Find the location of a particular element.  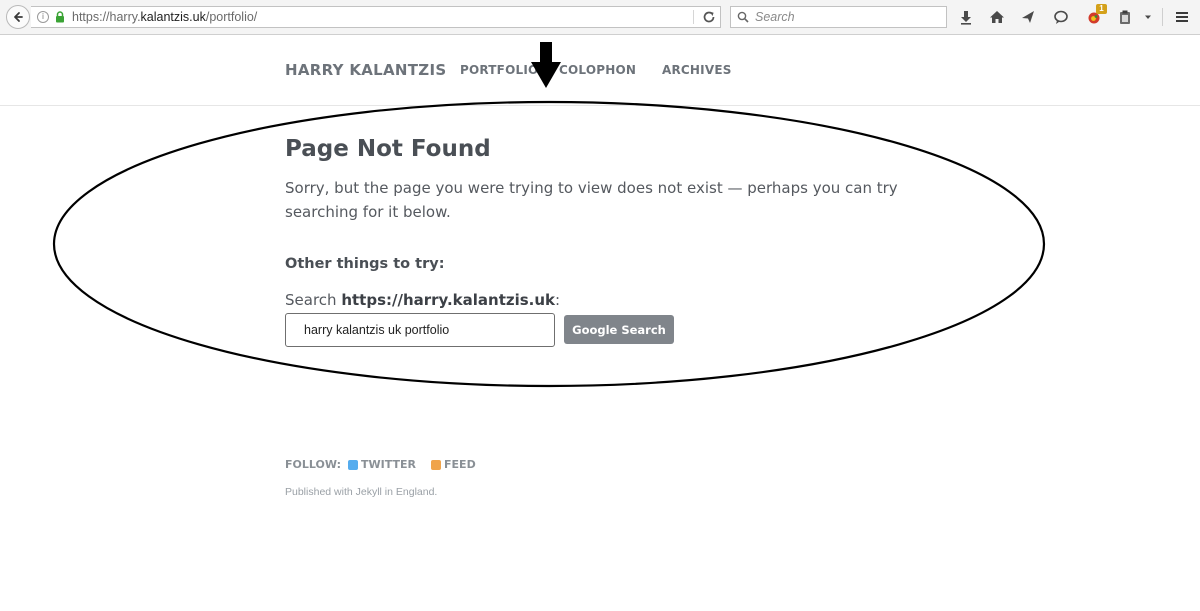

browser-toolbar: i https://harry.kalantzis.uk/portfolio/ is located at coordinates (600, 17).